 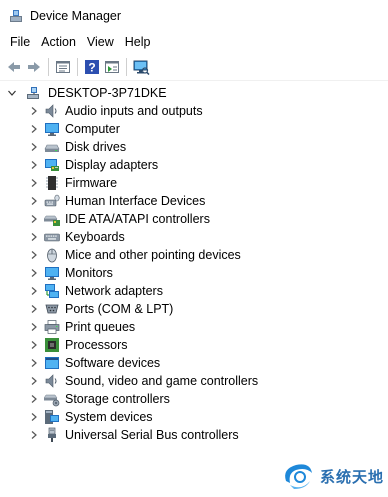 I want to click on tree-item-network-adapters: Network adapters, so click(x=143, y=291).